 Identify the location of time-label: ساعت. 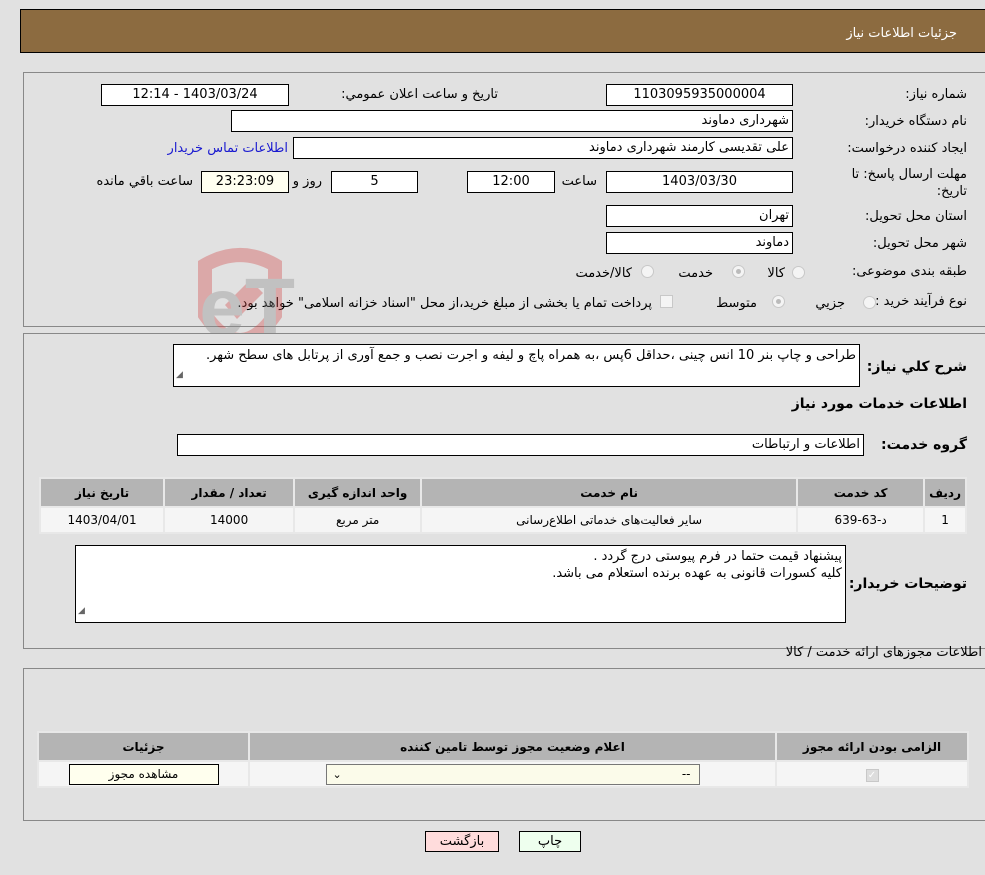
(579, 181).